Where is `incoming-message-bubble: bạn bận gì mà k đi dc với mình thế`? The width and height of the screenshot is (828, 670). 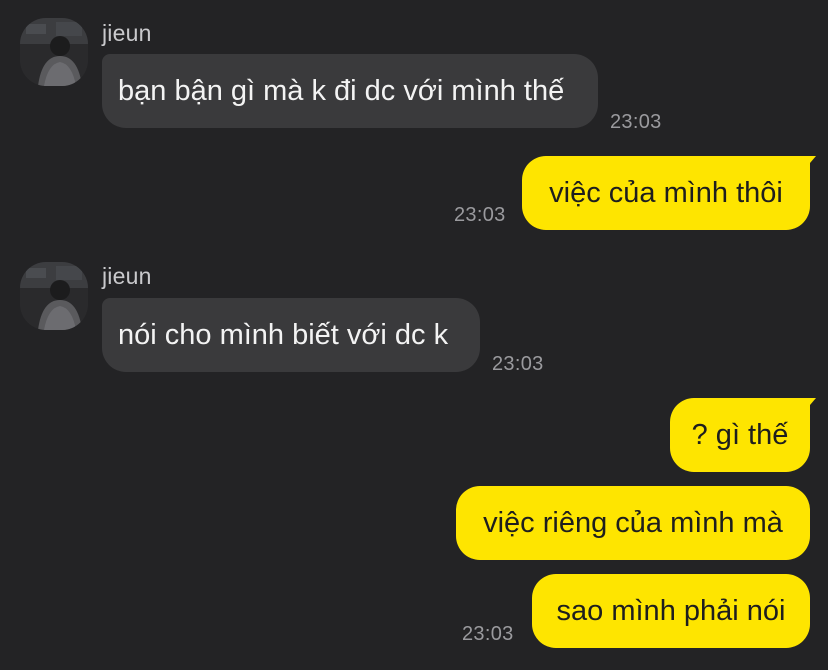
incoming-message-bubble: bạn bận gì mà k đi dc với mình thế is located at coordinates (350, 91).